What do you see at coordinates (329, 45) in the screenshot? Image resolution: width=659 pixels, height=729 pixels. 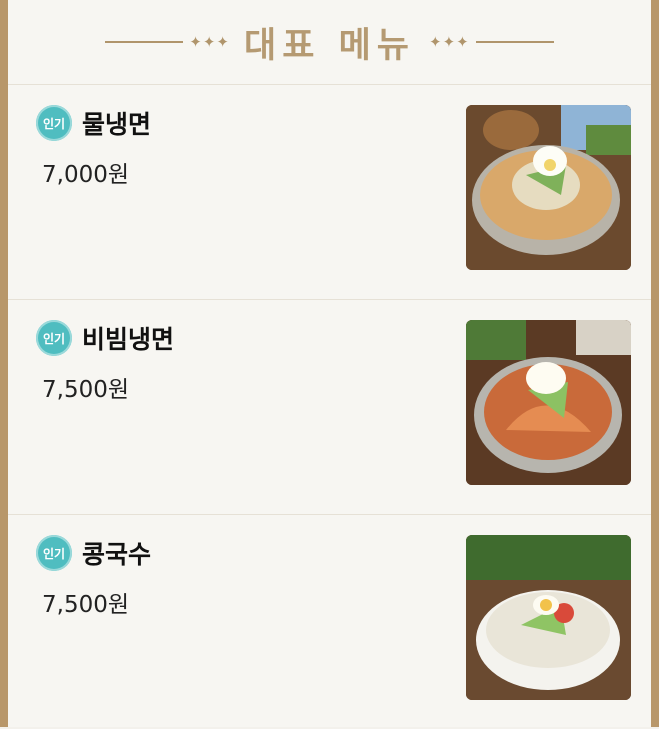 I see `section-title: 대표 메뉴` at bounding box center [329, 45].